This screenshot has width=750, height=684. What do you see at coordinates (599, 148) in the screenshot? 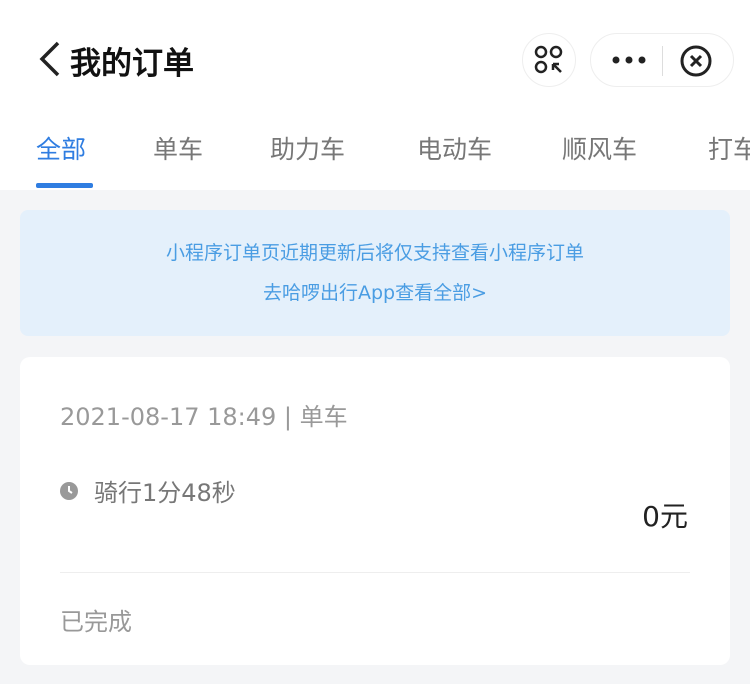
I see `tab-carpool: 顺风车` at bounding box center [599, 148].